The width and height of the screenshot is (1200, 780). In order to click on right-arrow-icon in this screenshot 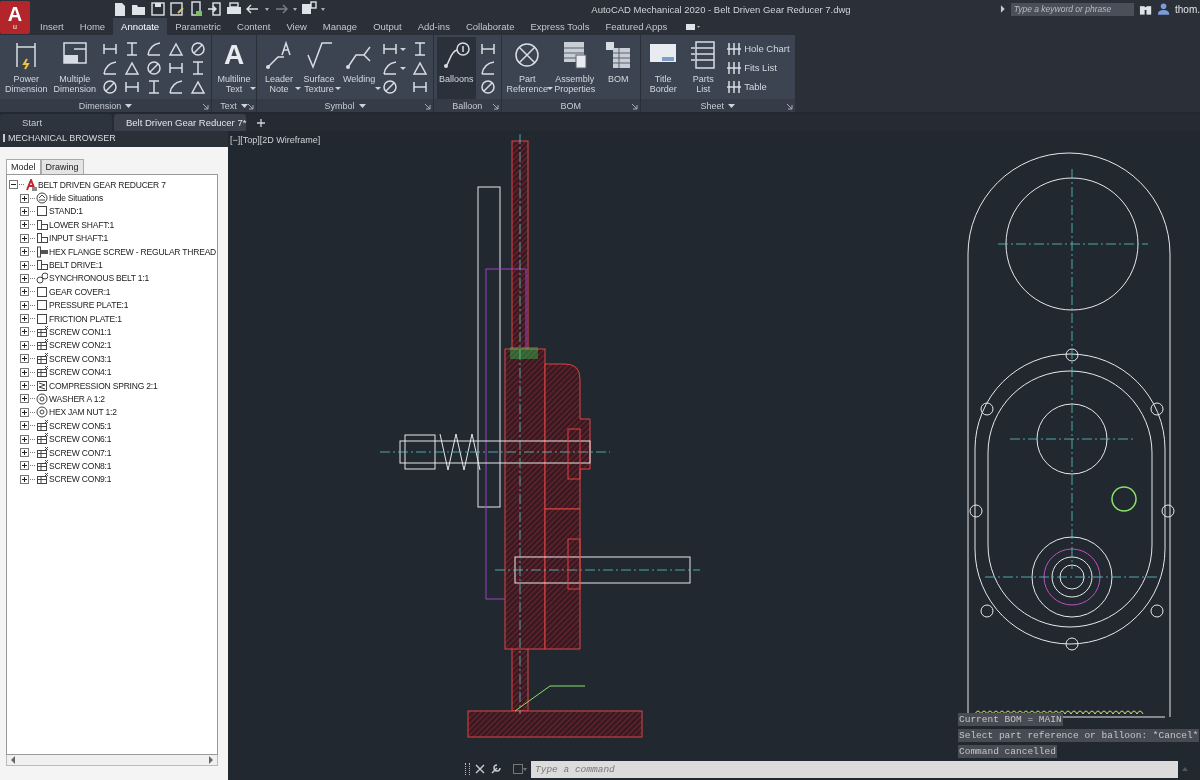, I will do `click(211, 760)`.